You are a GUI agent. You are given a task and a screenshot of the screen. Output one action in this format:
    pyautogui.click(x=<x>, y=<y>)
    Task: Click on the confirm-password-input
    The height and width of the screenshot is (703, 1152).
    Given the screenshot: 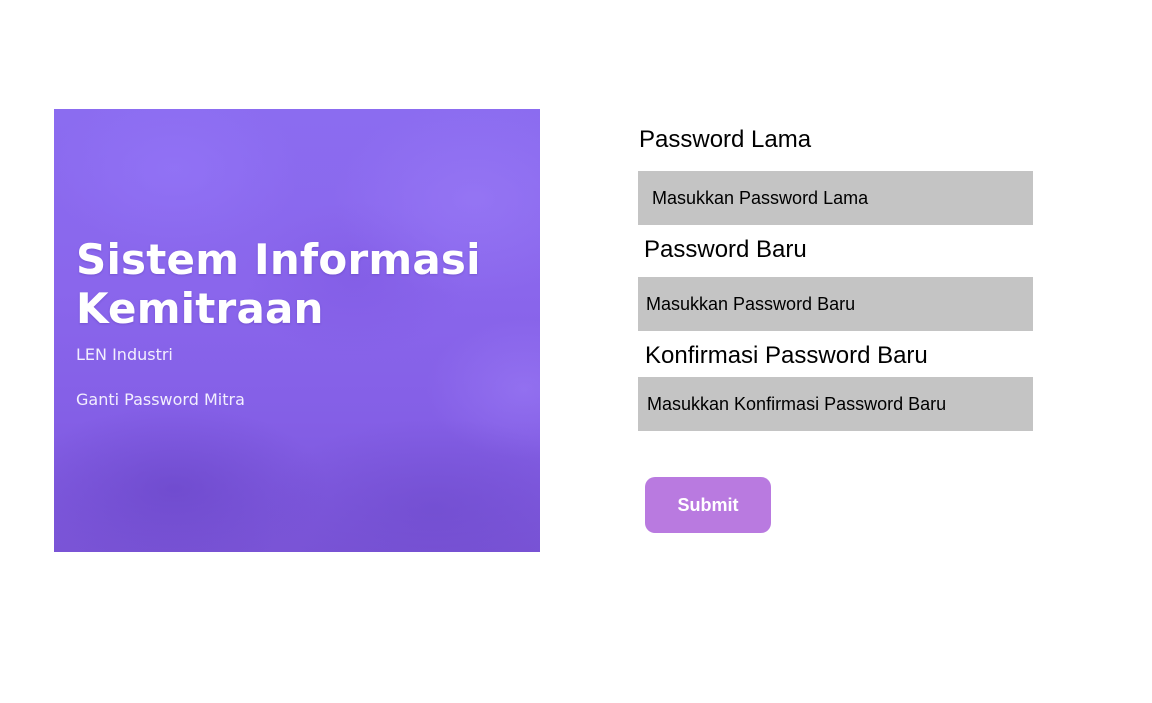 What is the action you would take?
    pyautogui.click(x=835, y=404)
    